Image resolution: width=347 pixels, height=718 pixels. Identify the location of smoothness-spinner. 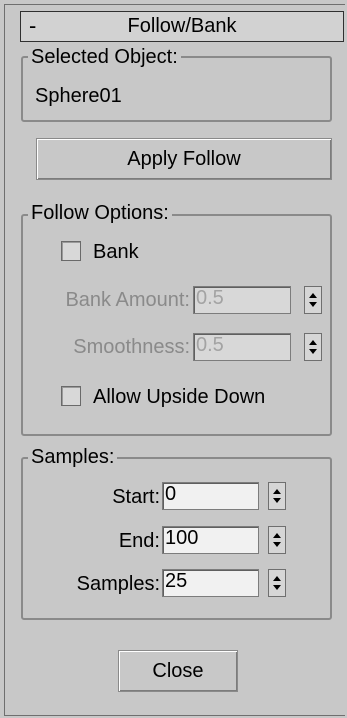
(313, 347).